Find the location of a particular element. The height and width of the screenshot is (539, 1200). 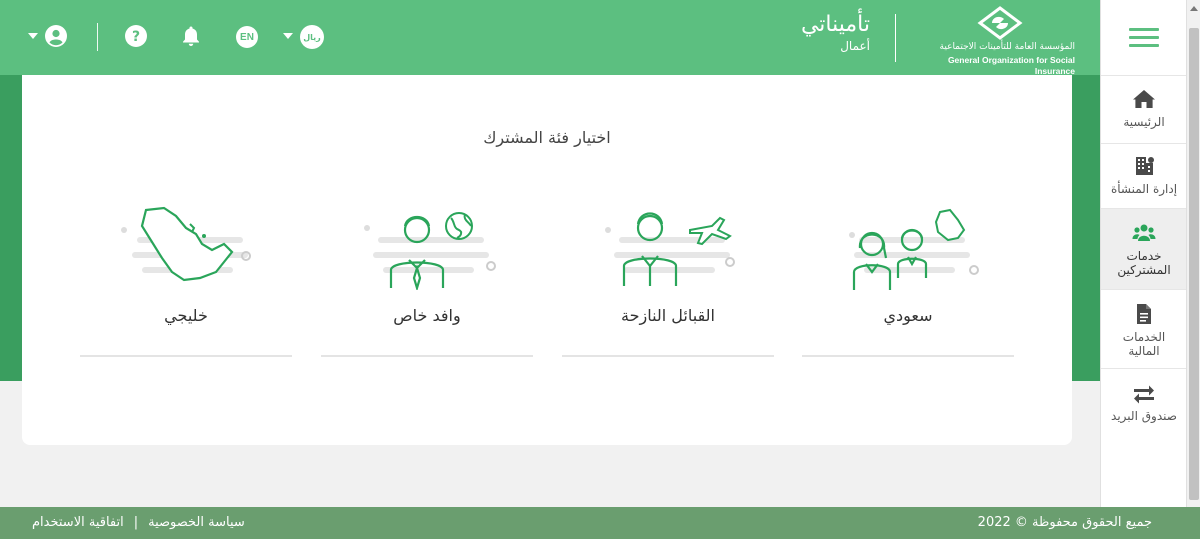

category-saudi: سعودي is located at coordinates (908, 278).